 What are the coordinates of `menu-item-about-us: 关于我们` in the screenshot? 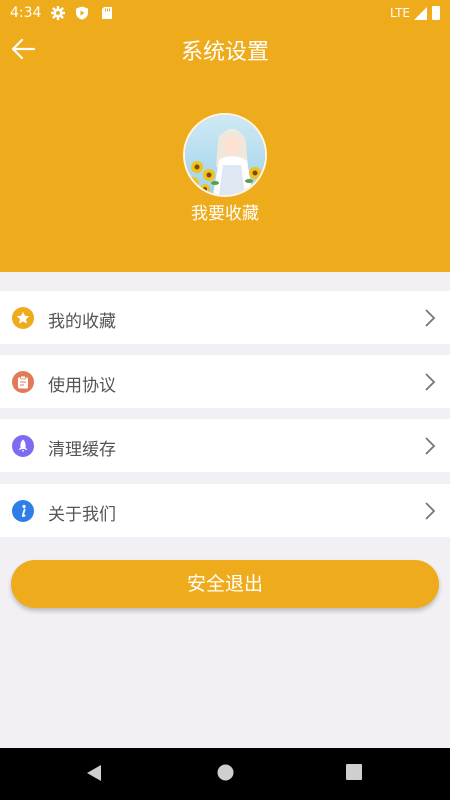 It's located at (225, 510).